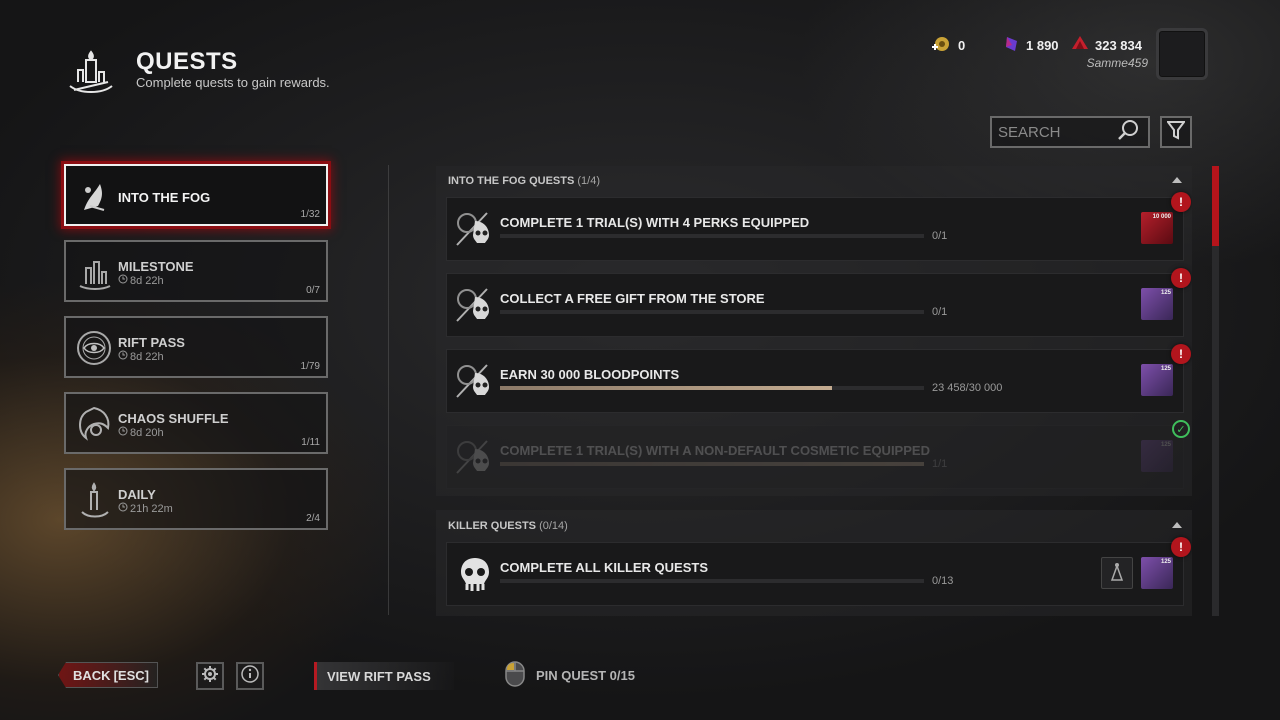 The width and height of the screenshot is (1280, 720). I want to click on category-count: 1/79, so click(310, 366).